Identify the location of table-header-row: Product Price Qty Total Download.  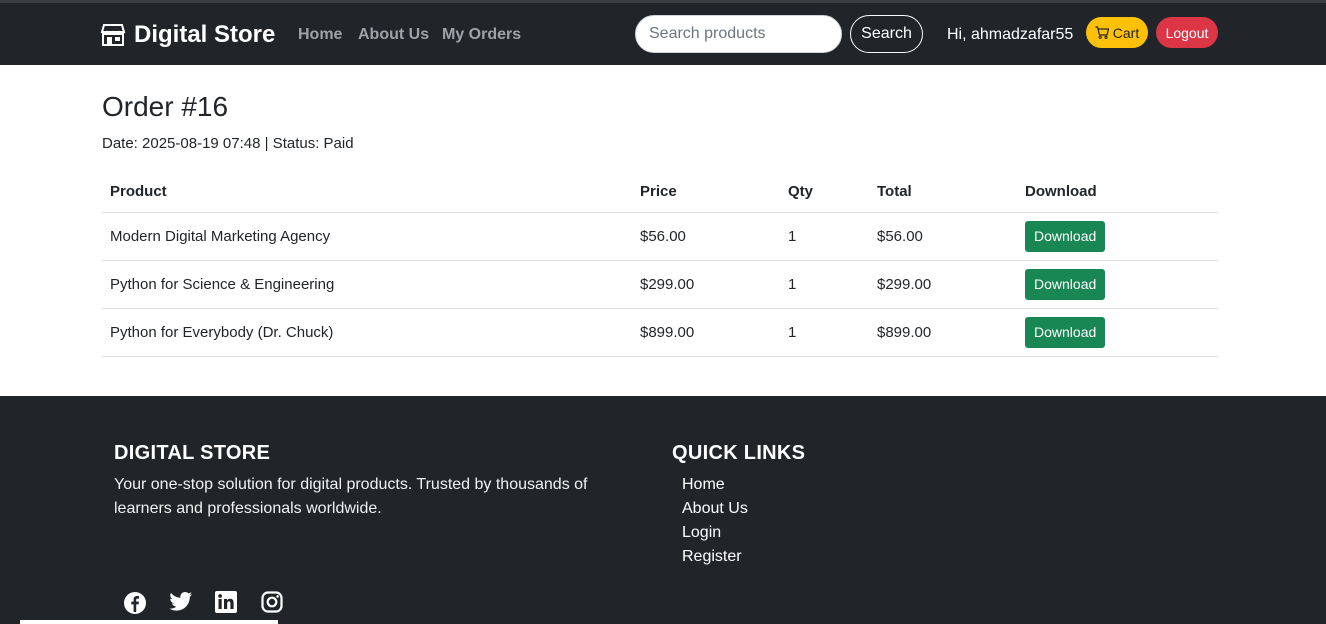
(660, 192).